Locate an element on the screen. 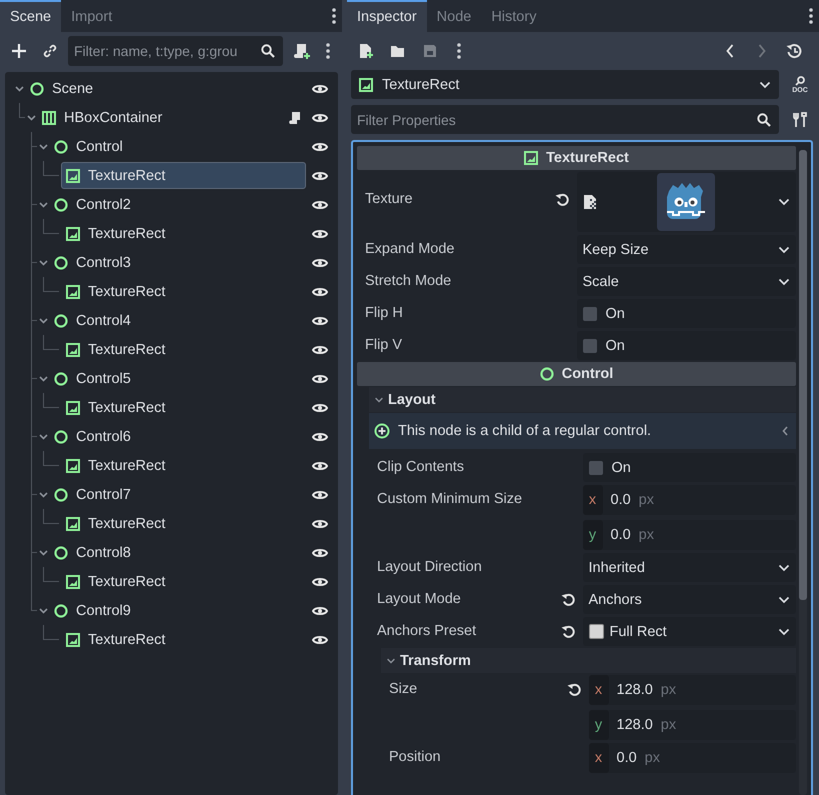 This screenshot has height=795, width=819. tree-item: Control6 is located at coordinates (177, 436).